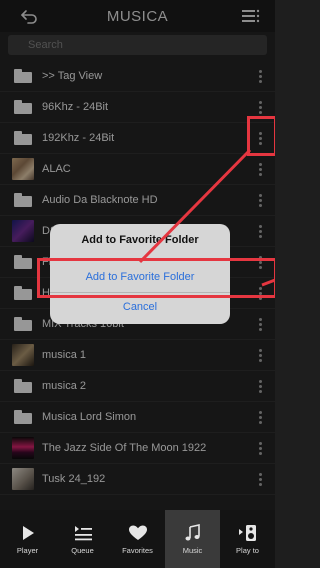 This screenshot has height=568, width=320. I want to click on list-item-label: Musica Lord Simon, so click(89, 417).